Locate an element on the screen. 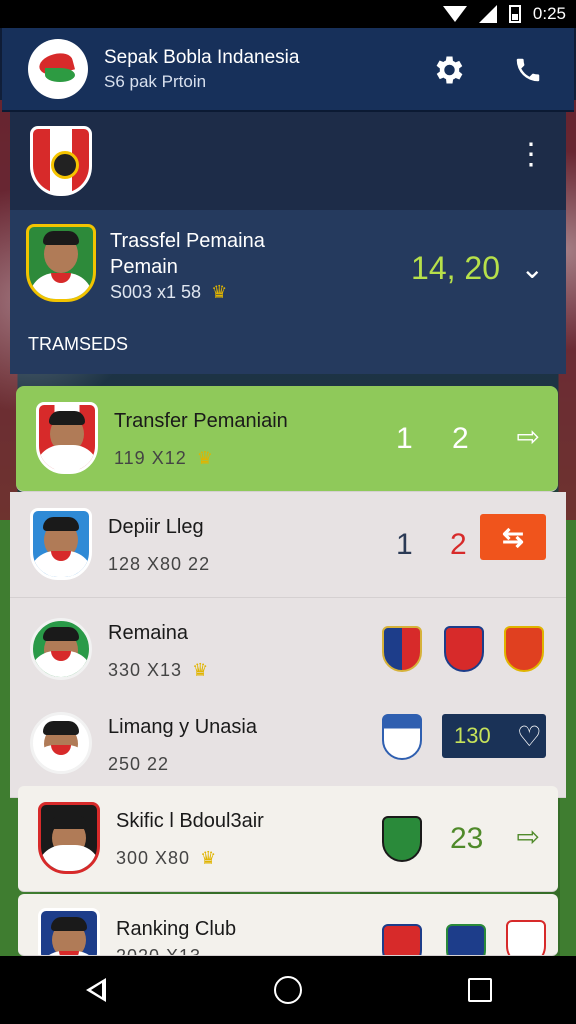  app-title: Sepak Bobla Indanesia is located at coordinates (202, 57).